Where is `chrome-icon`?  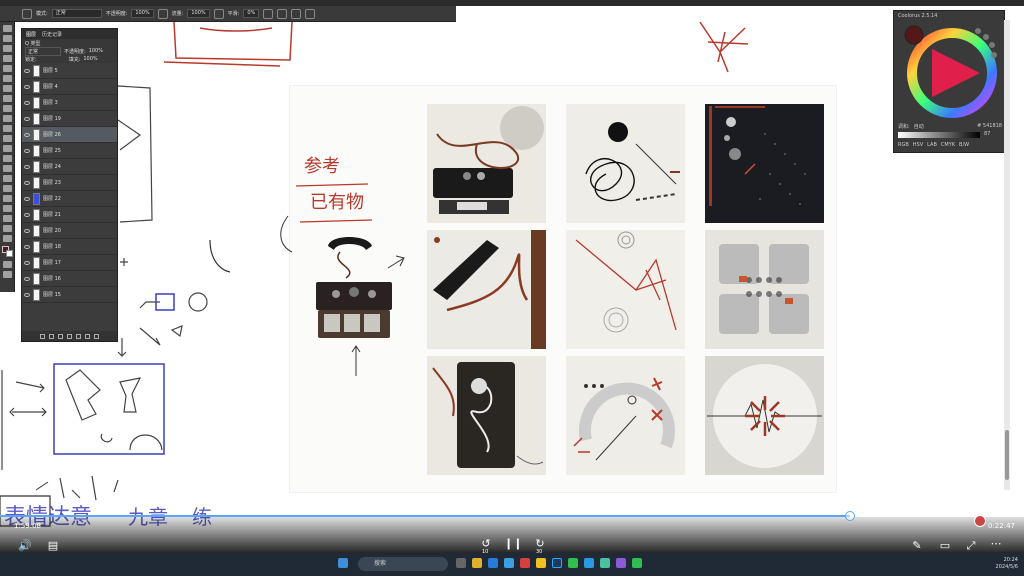
chrome-icon is located at coordinates (541, 563).